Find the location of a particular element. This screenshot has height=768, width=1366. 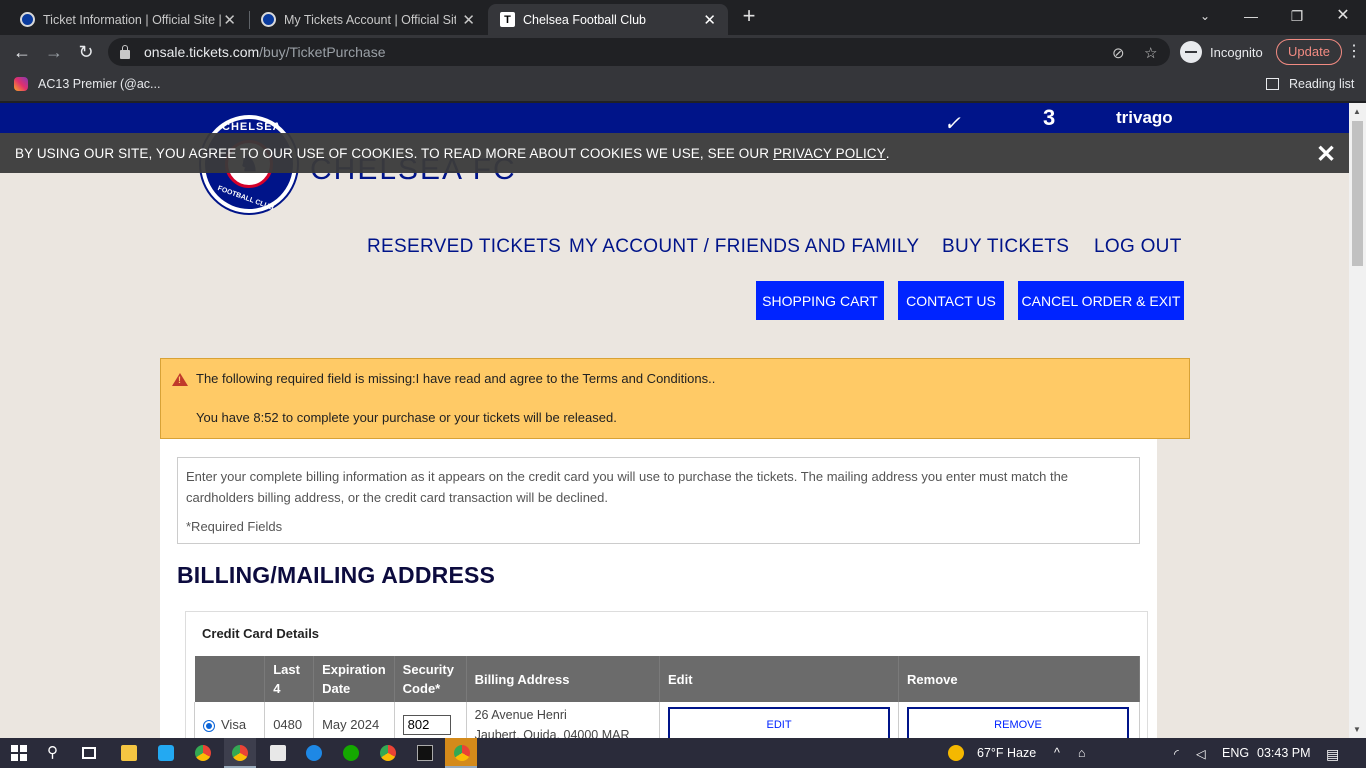

contact-us-button: CONTACT US is located at coordinates (951, 300).